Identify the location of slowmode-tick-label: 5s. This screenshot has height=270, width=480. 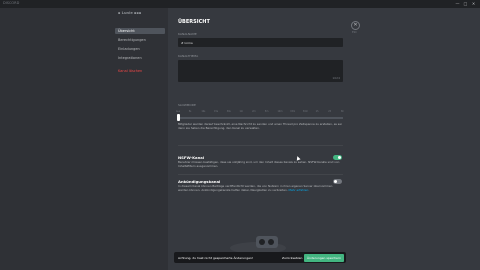
(190, 111).